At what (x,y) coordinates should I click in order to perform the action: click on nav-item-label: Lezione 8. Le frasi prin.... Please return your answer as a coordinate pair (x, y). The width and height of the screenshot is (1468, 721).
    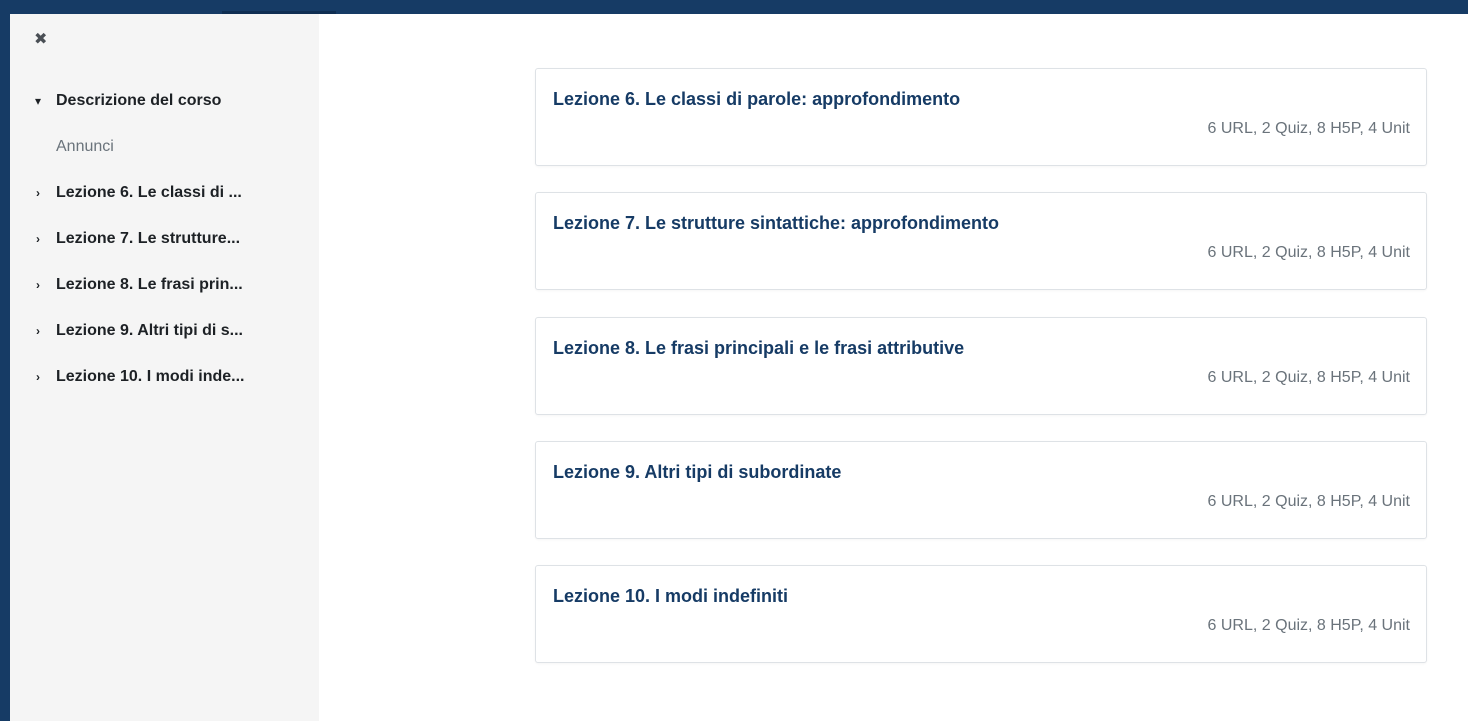
    Looking at the image, I should click on (149, 284).